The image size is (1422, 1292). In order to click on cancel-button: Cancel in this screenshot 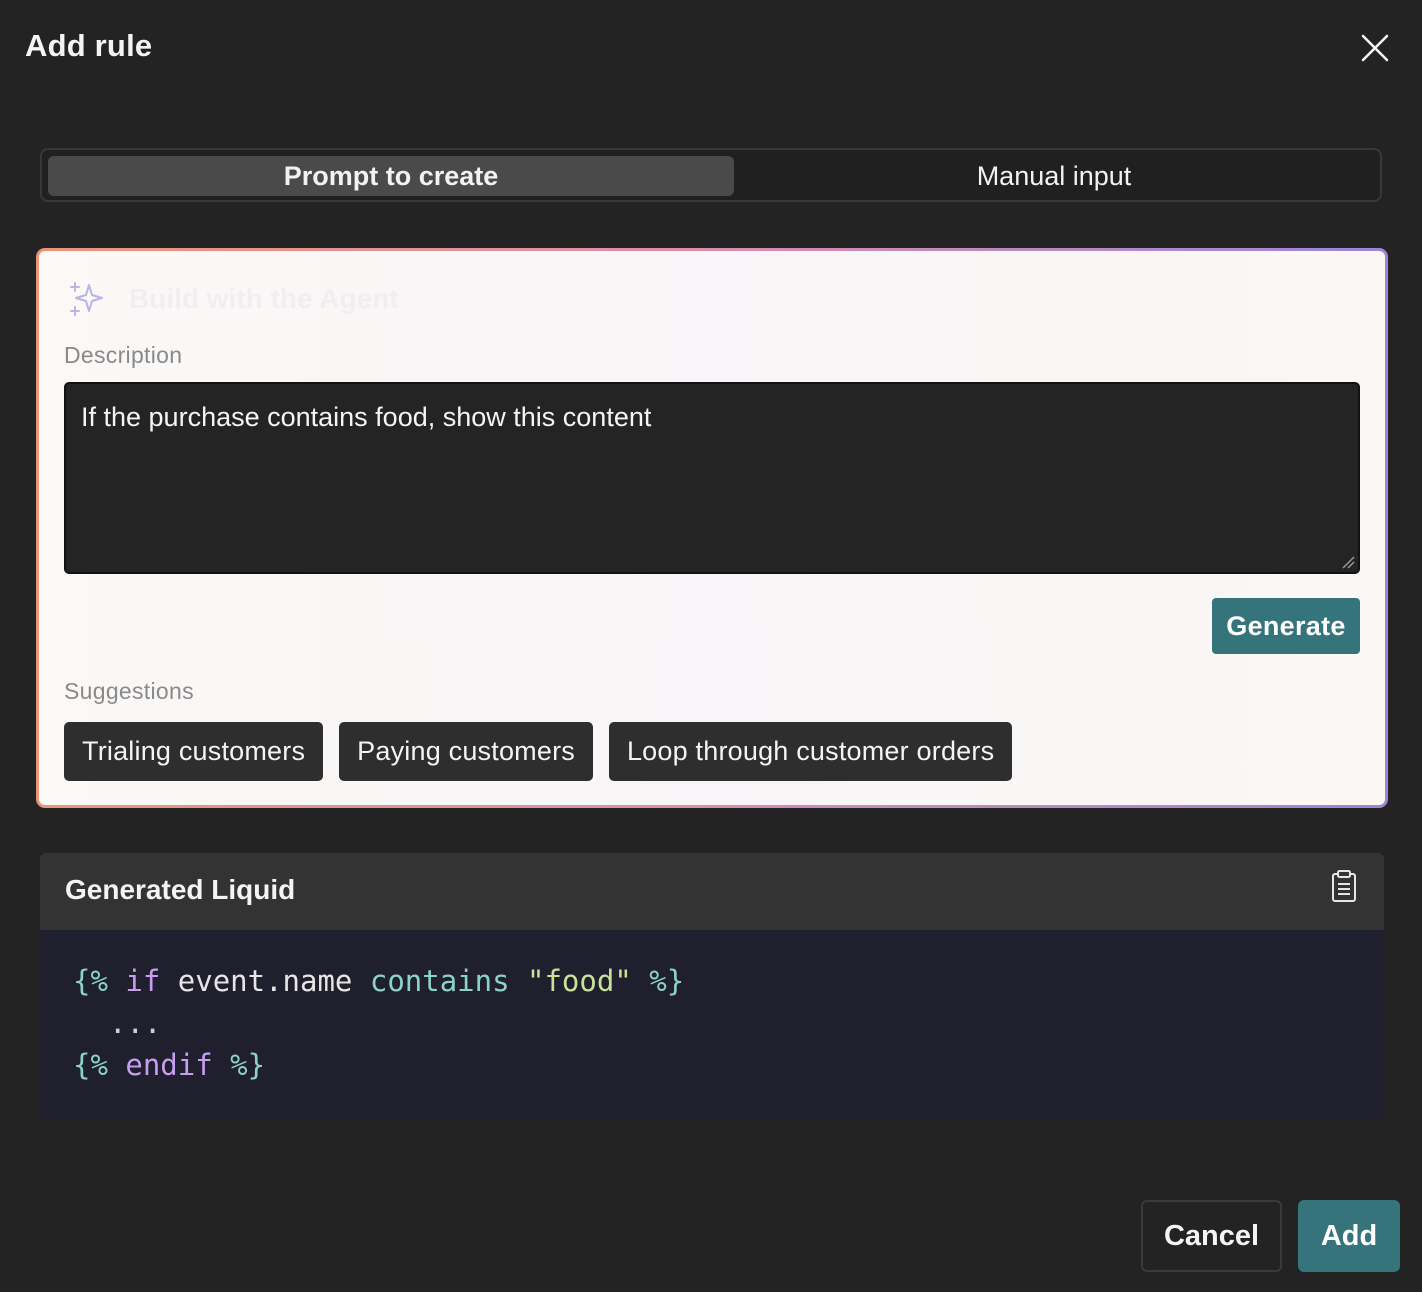, I will do `click(1211, 1236)`.